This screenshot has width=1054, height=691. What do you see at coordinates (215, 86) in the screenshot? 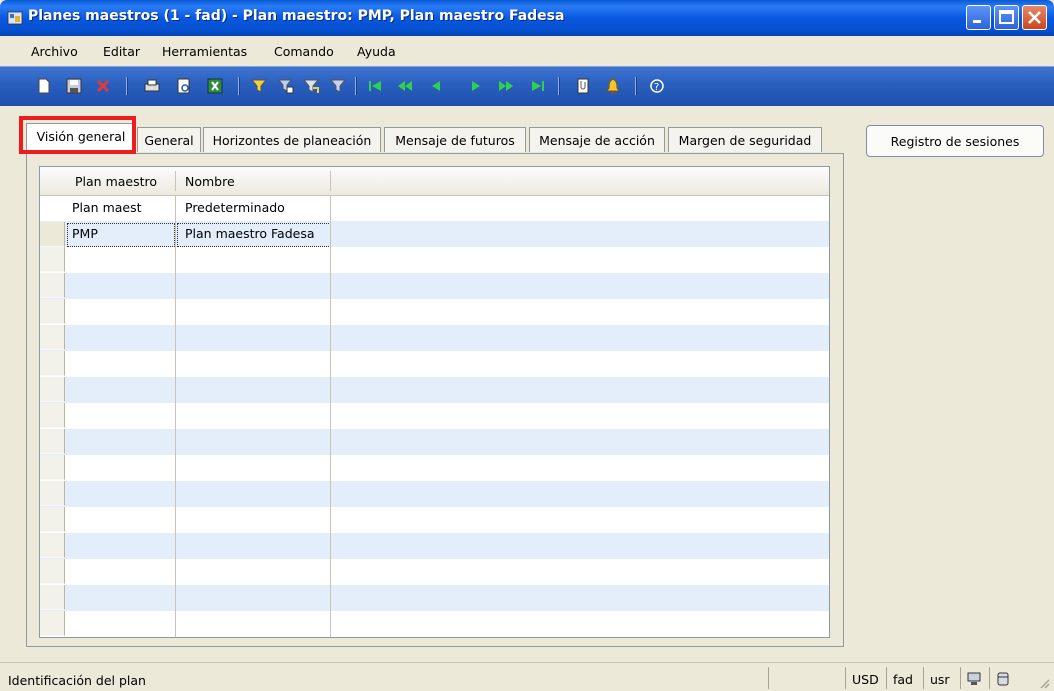
I see `excel-export-icon` at bounding box center [215, 86].